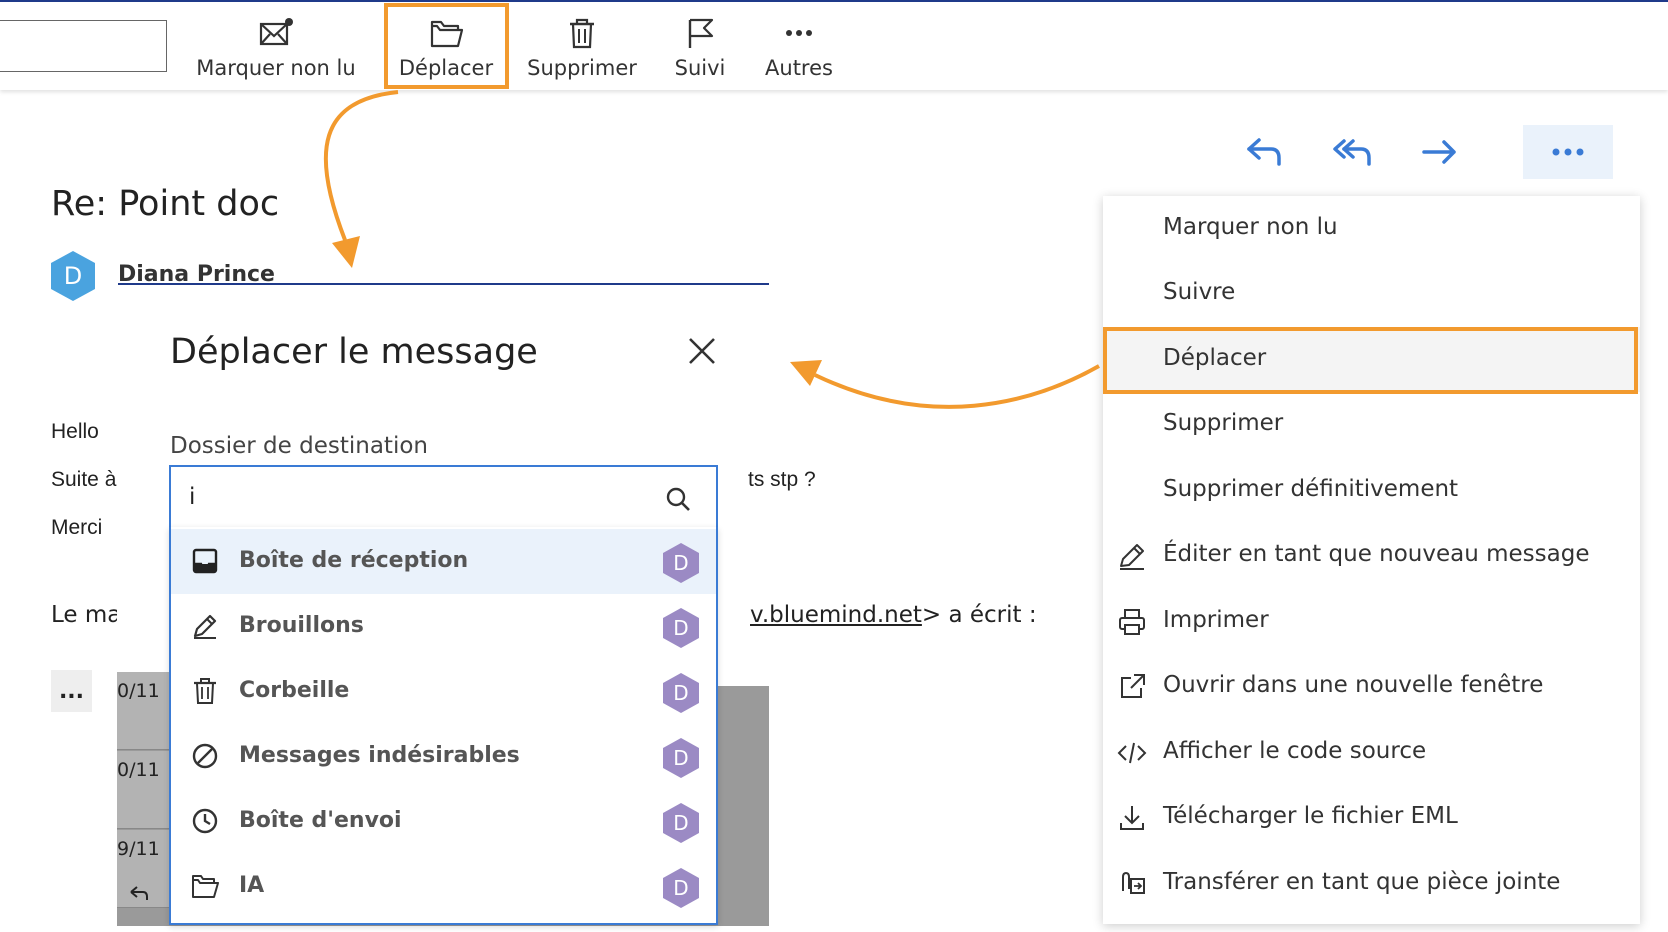  I want to click on body-quote-tail: v.bluemind.net> a écrit :, so click(893, 615).